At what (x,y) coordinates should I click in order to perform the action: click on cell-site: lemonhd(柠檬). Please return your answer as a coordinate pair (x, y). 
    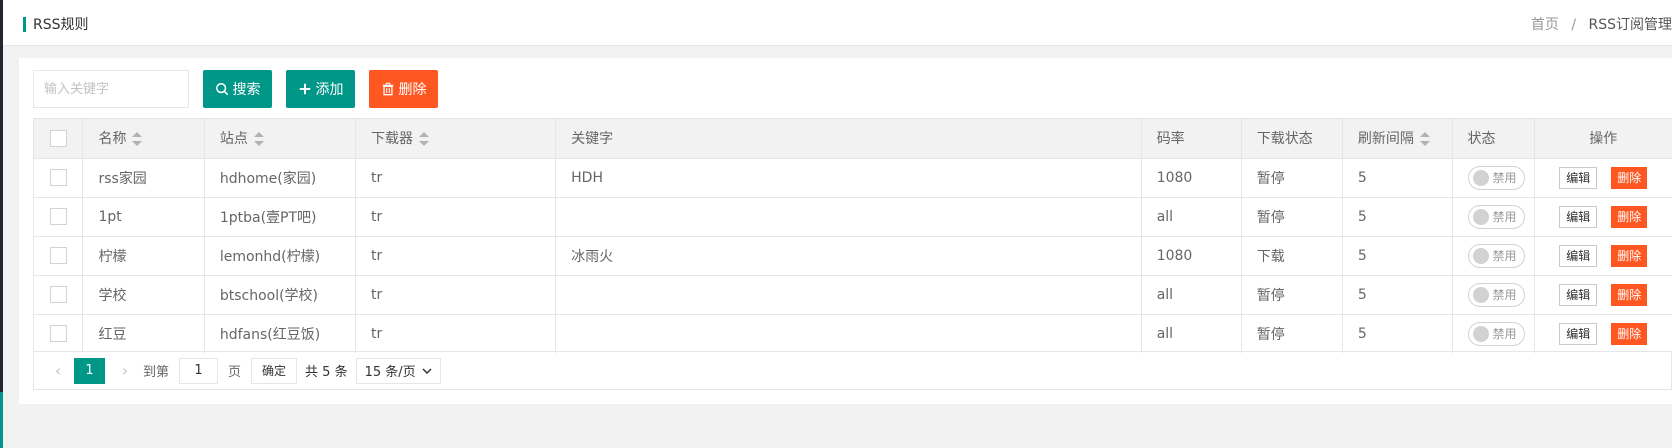
    Looking at the image, I should click on (280, 256).